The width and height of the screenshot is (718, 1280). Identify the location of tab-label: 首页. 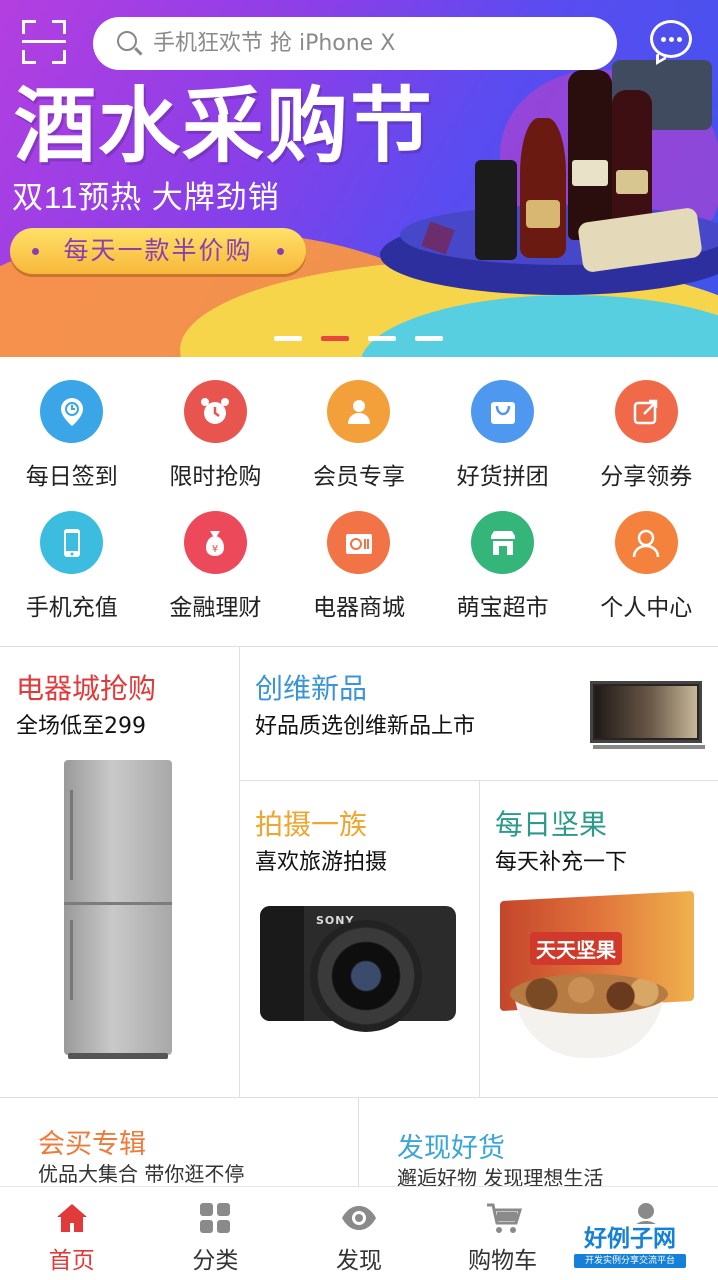
(71, 1261).